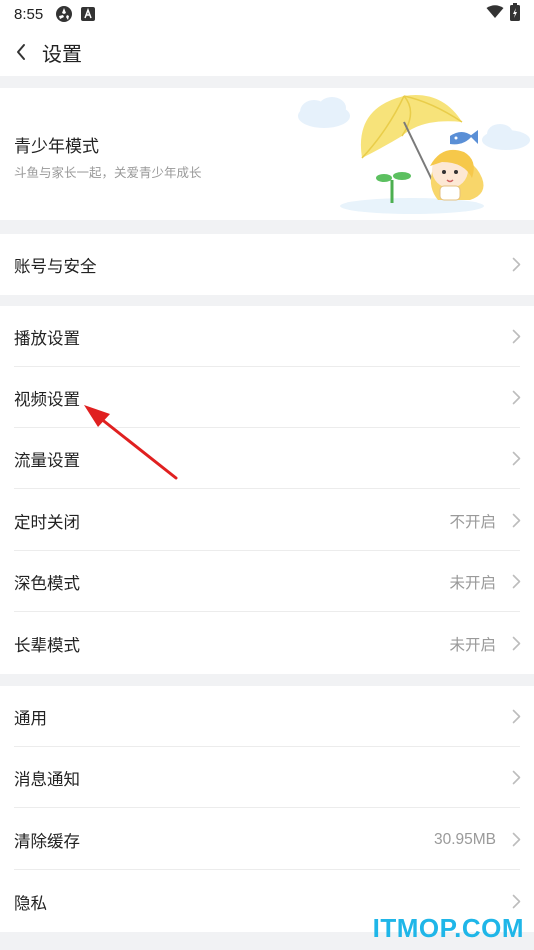  What do you see at coordinates (515, 14) in the screenshot?
I see `battery-icon` at bounding box center [515, 14].